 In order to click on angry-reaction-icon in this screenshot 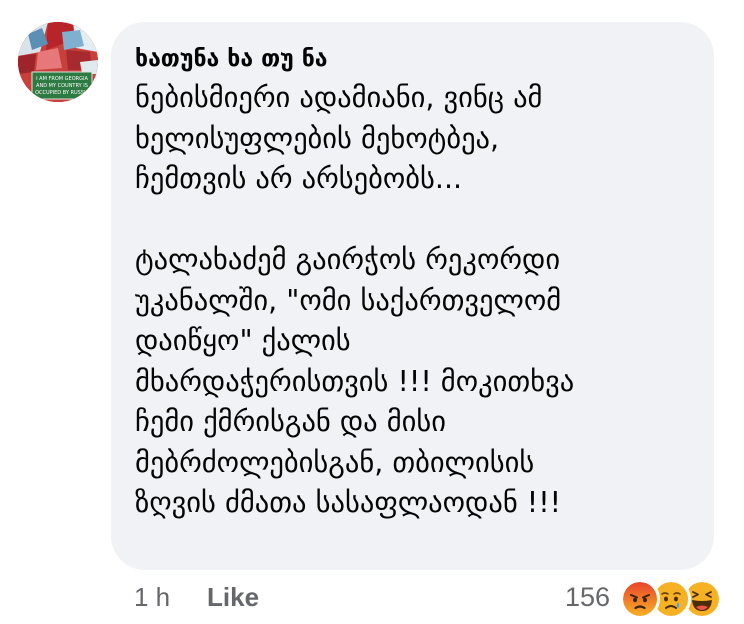, I will do `click(640, 599)`.